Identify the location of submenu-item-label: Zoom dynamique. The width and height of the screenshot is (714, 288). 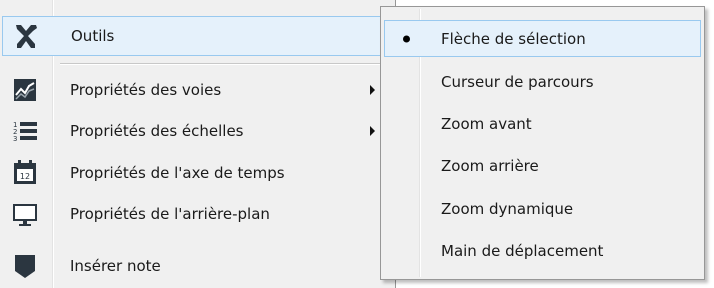
(507, 208).